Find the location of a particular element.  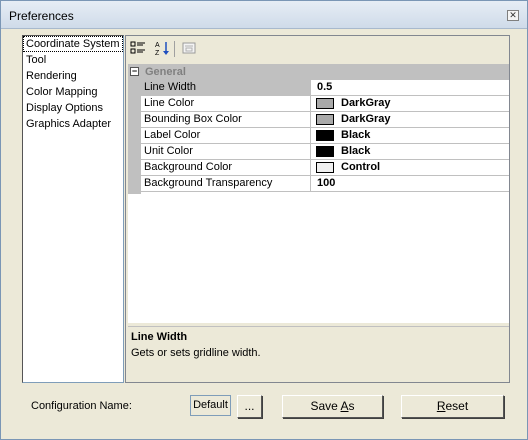

reset-suffix: eset is located at coordinates (457, 406).